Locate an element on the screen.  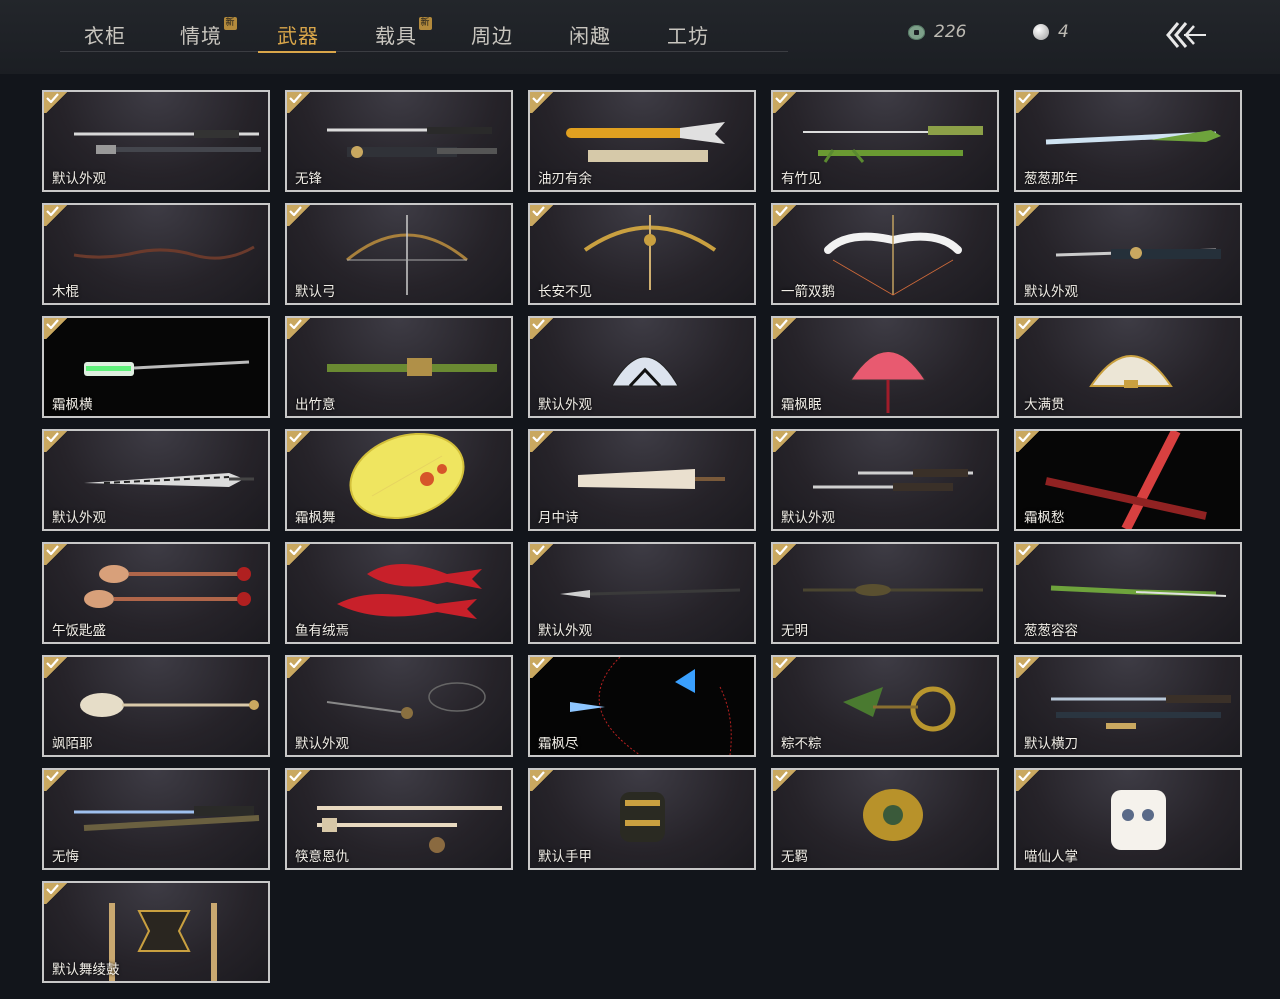
top-bar: 衣柜 情境新武器 载具新周边 闲趣 工坊 226 4 is located at coordinates (640, 37).